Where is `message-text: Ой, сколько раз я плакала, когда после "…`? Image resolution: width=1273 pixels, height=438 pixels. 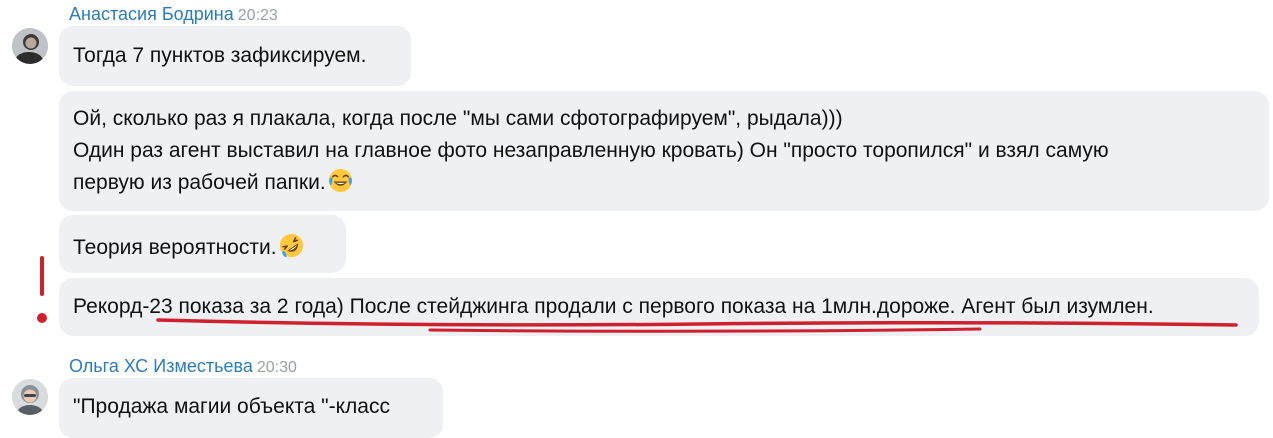 message-text: Ой, сколько раз я плакала, когда после "… is located at coordinates (458, 118).